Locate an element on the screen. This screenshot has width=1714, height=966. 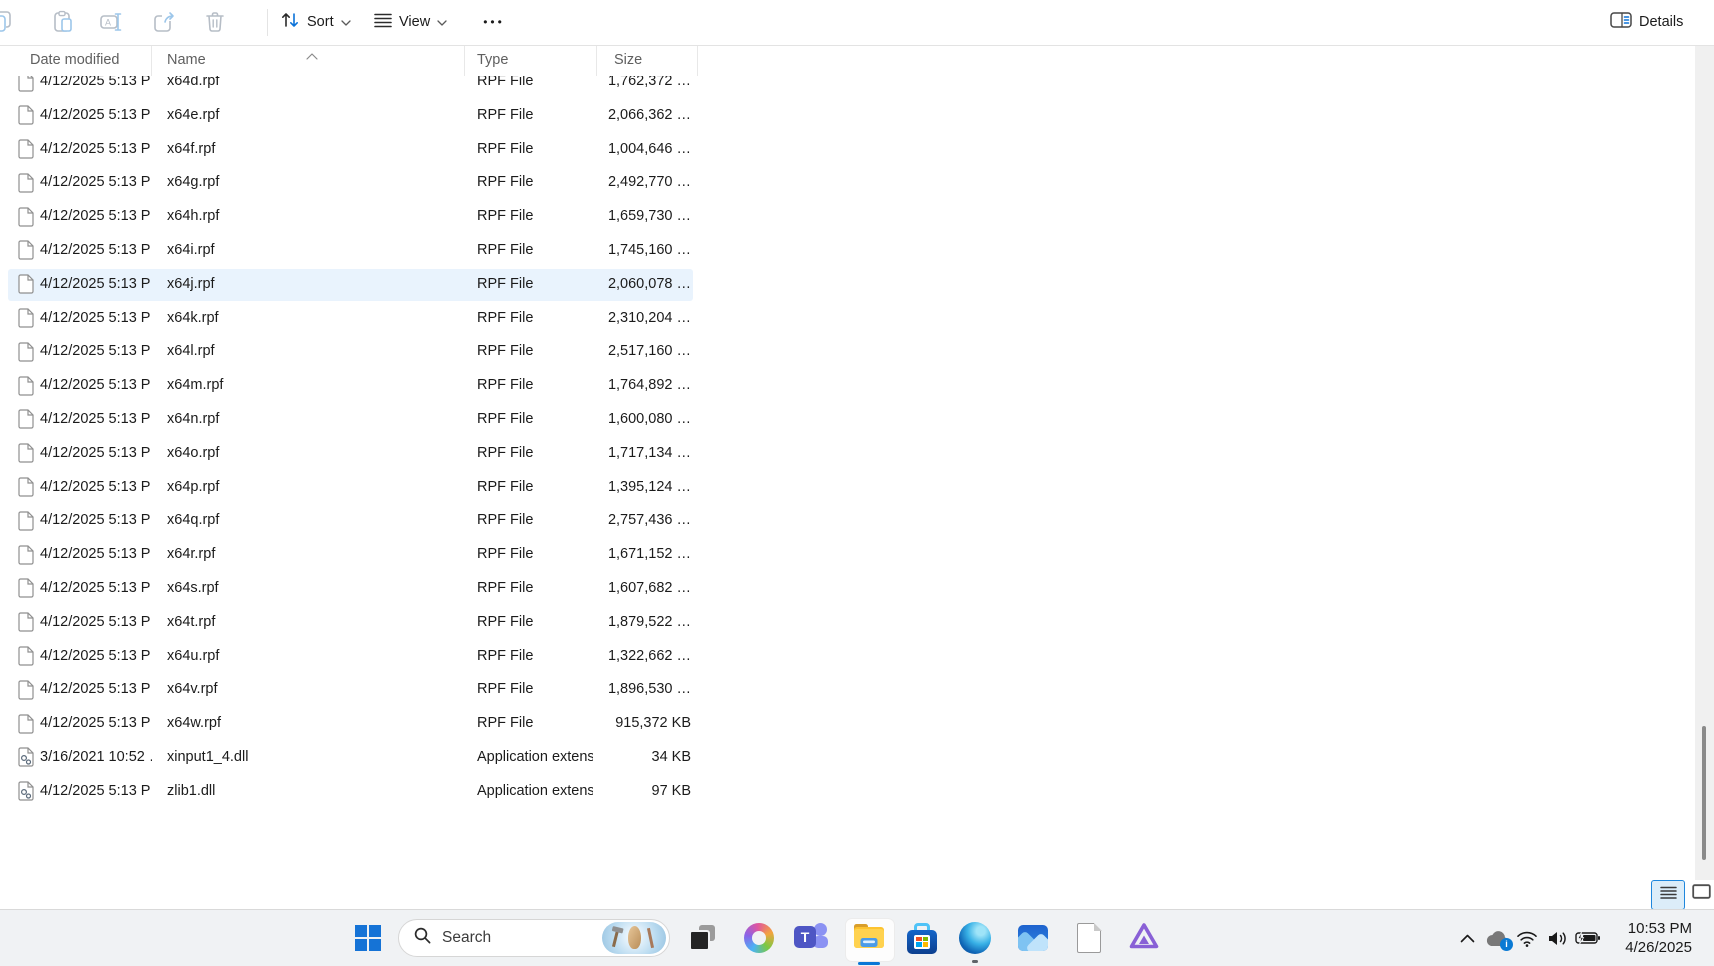
file-name: x64s.rpf is located at coordinates (193, 587).